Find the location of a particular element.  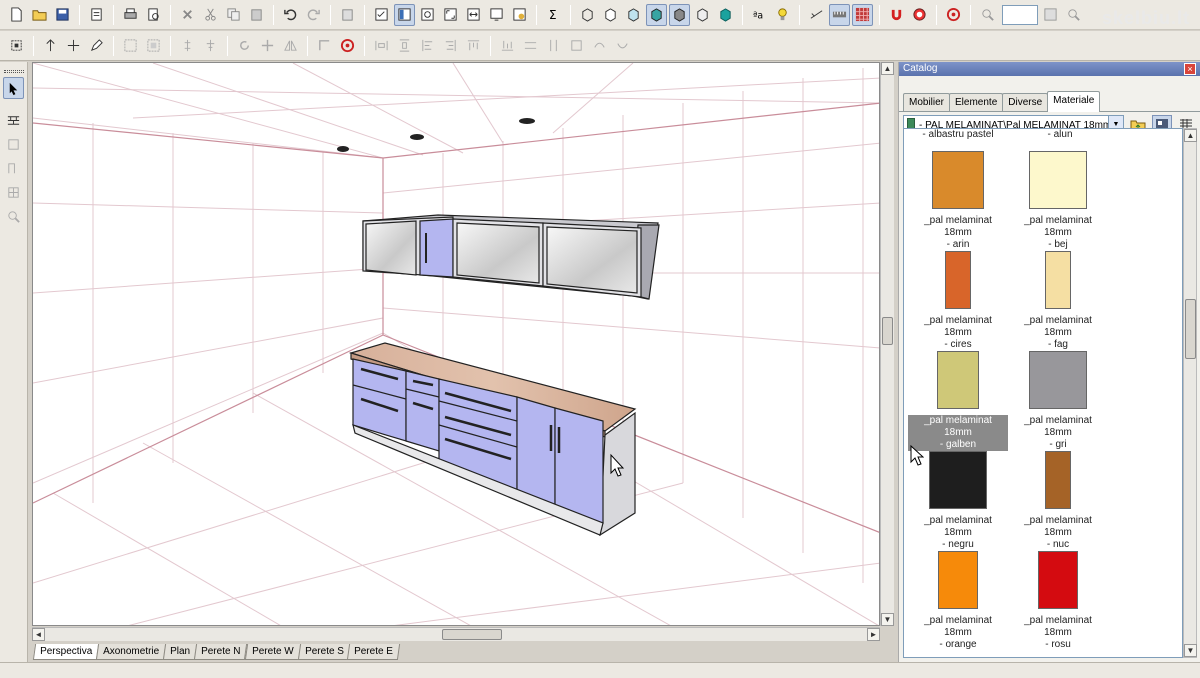

render-icon is located at coordinates (496, 15).